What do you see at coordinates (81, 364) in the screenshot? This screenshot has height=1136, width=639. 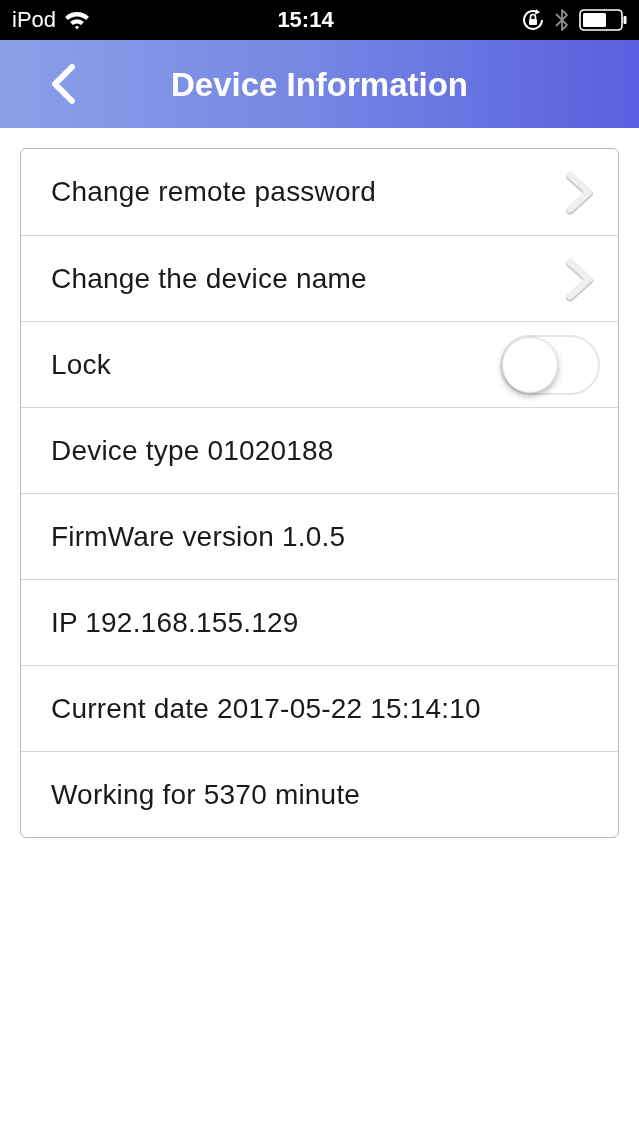 I see `row-label: Lock` at bounding box center [81, 364].